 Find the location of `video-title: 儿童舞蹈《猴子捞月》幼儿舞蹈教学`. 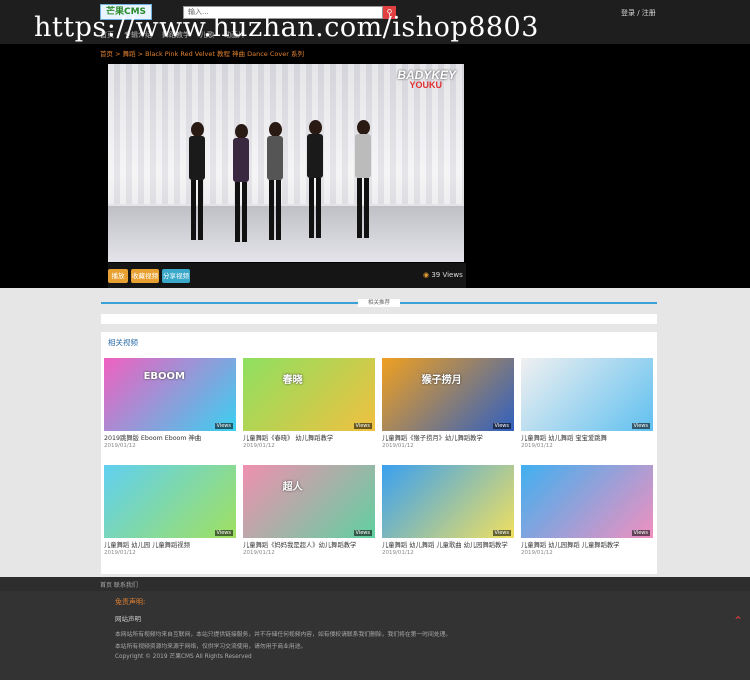

video-title: 儿童舞蹈《猴子捞月》幼儿舞蹈教学 is located at coordinates (448, 437).